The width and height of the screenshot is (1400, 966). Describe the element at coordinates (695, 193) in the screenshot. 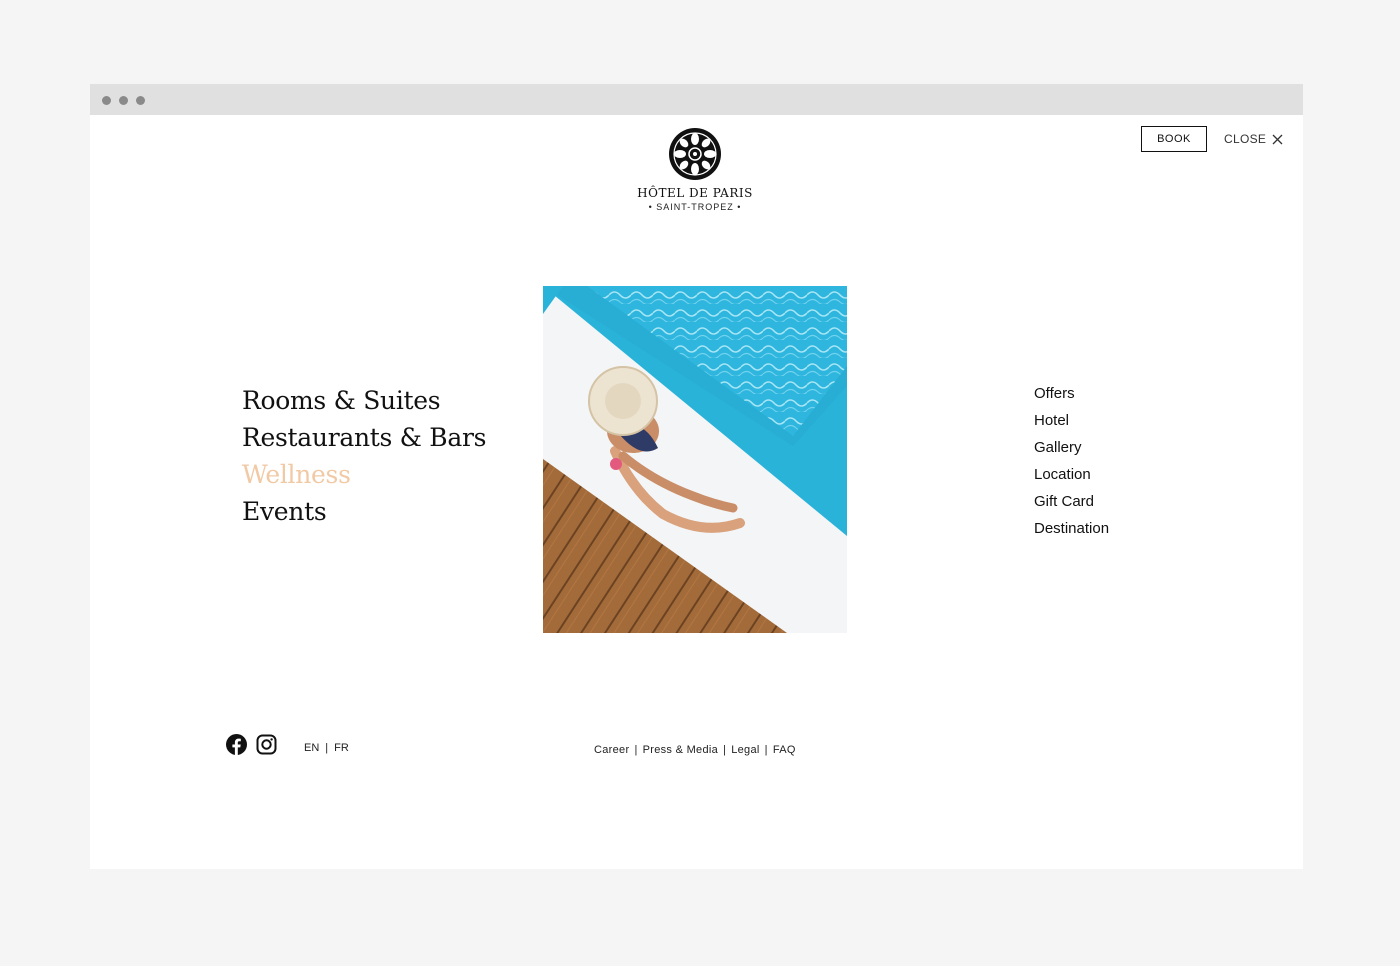

I see `logo-name: HÔTEL DE PARIS` at that location.